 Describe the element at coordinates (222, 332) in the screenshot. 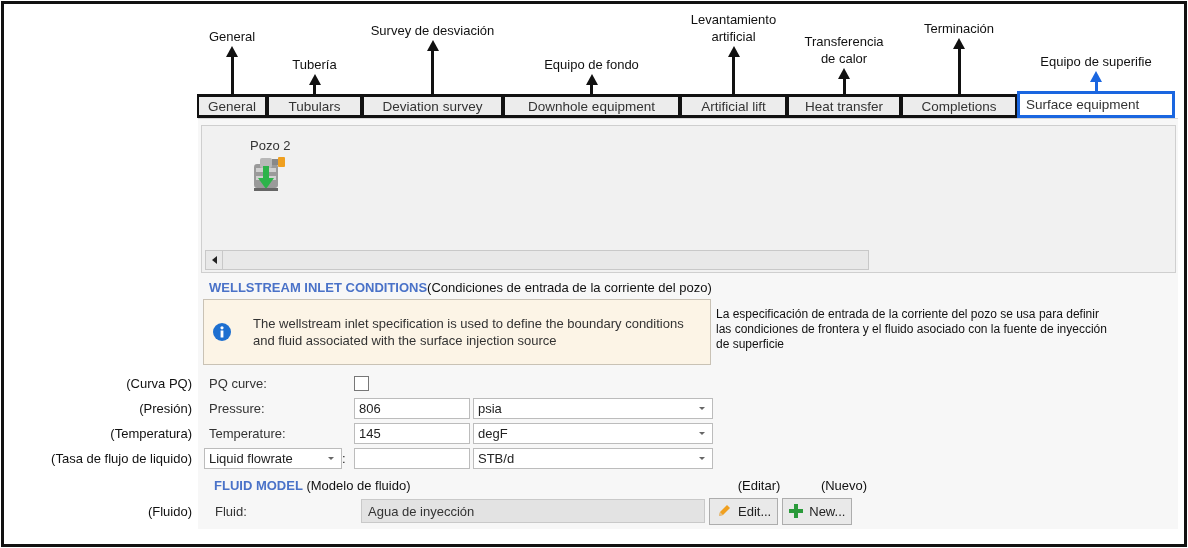

I see `info-icon` at that location.